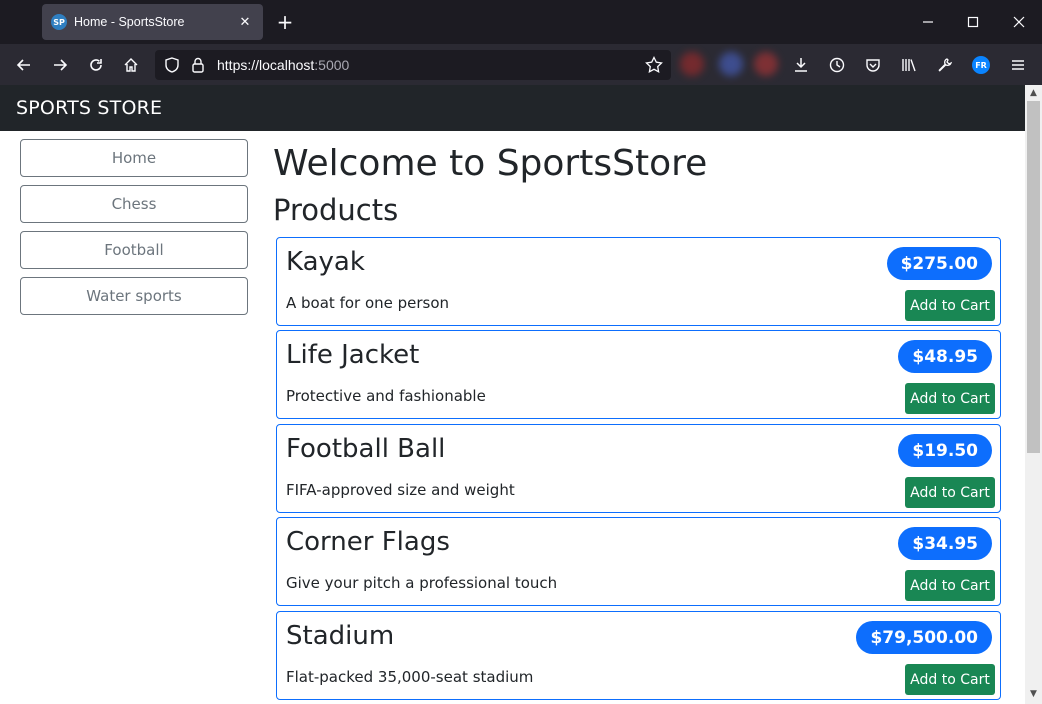 This screenshot has width=1042, height=704. I want to click on price-badge: $79,500.00, so click(924, 637).